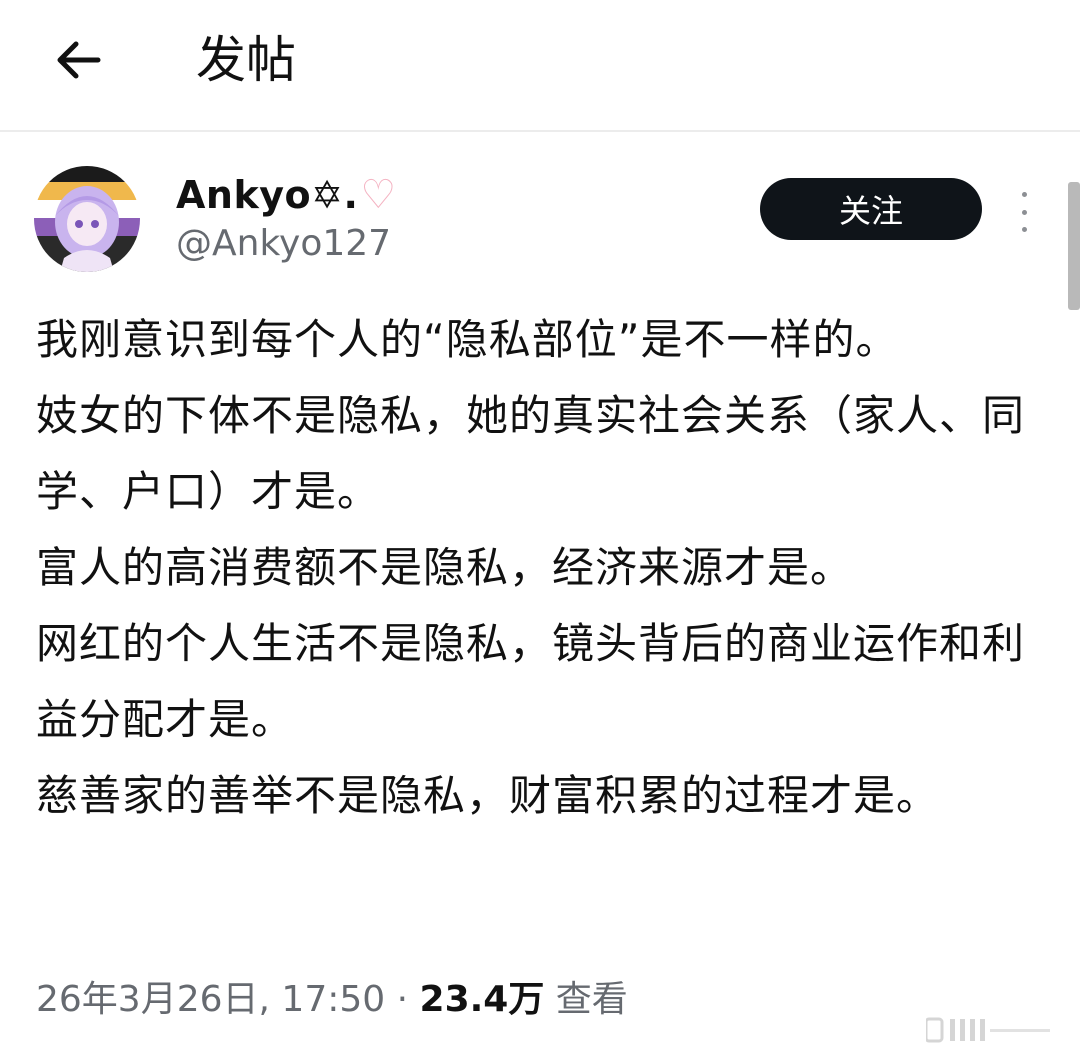 The width and height of the screenshot is (1080, 1063). Describe the element at coordinates (540, 66) in the screenshot. I see `top-bar: 发帖` at that location.